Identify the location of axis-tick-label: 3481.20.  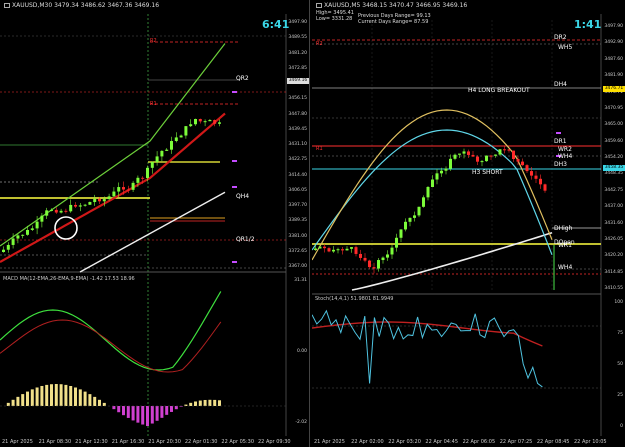
(297, 53).